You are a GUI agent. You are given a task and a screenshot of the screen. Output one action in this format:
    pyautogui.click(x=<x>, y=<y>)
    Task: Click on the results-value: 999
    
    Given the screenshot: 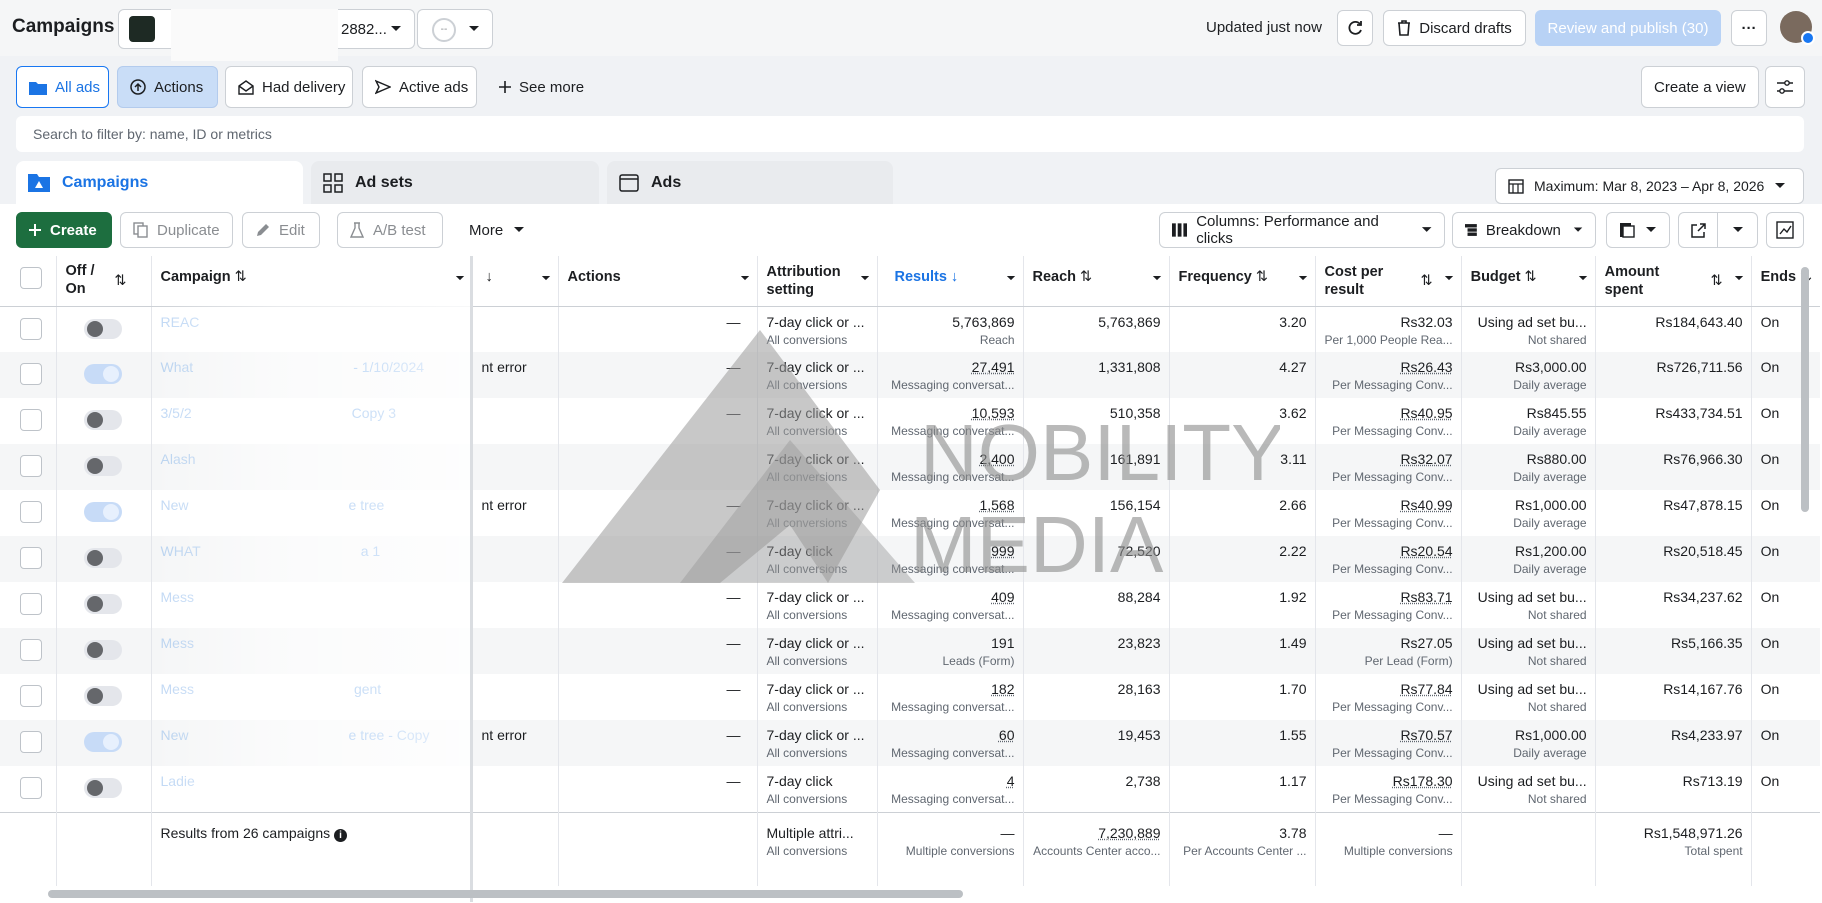 What is the action you would take?
    pyautogui.click(x=1002, y=551)
    